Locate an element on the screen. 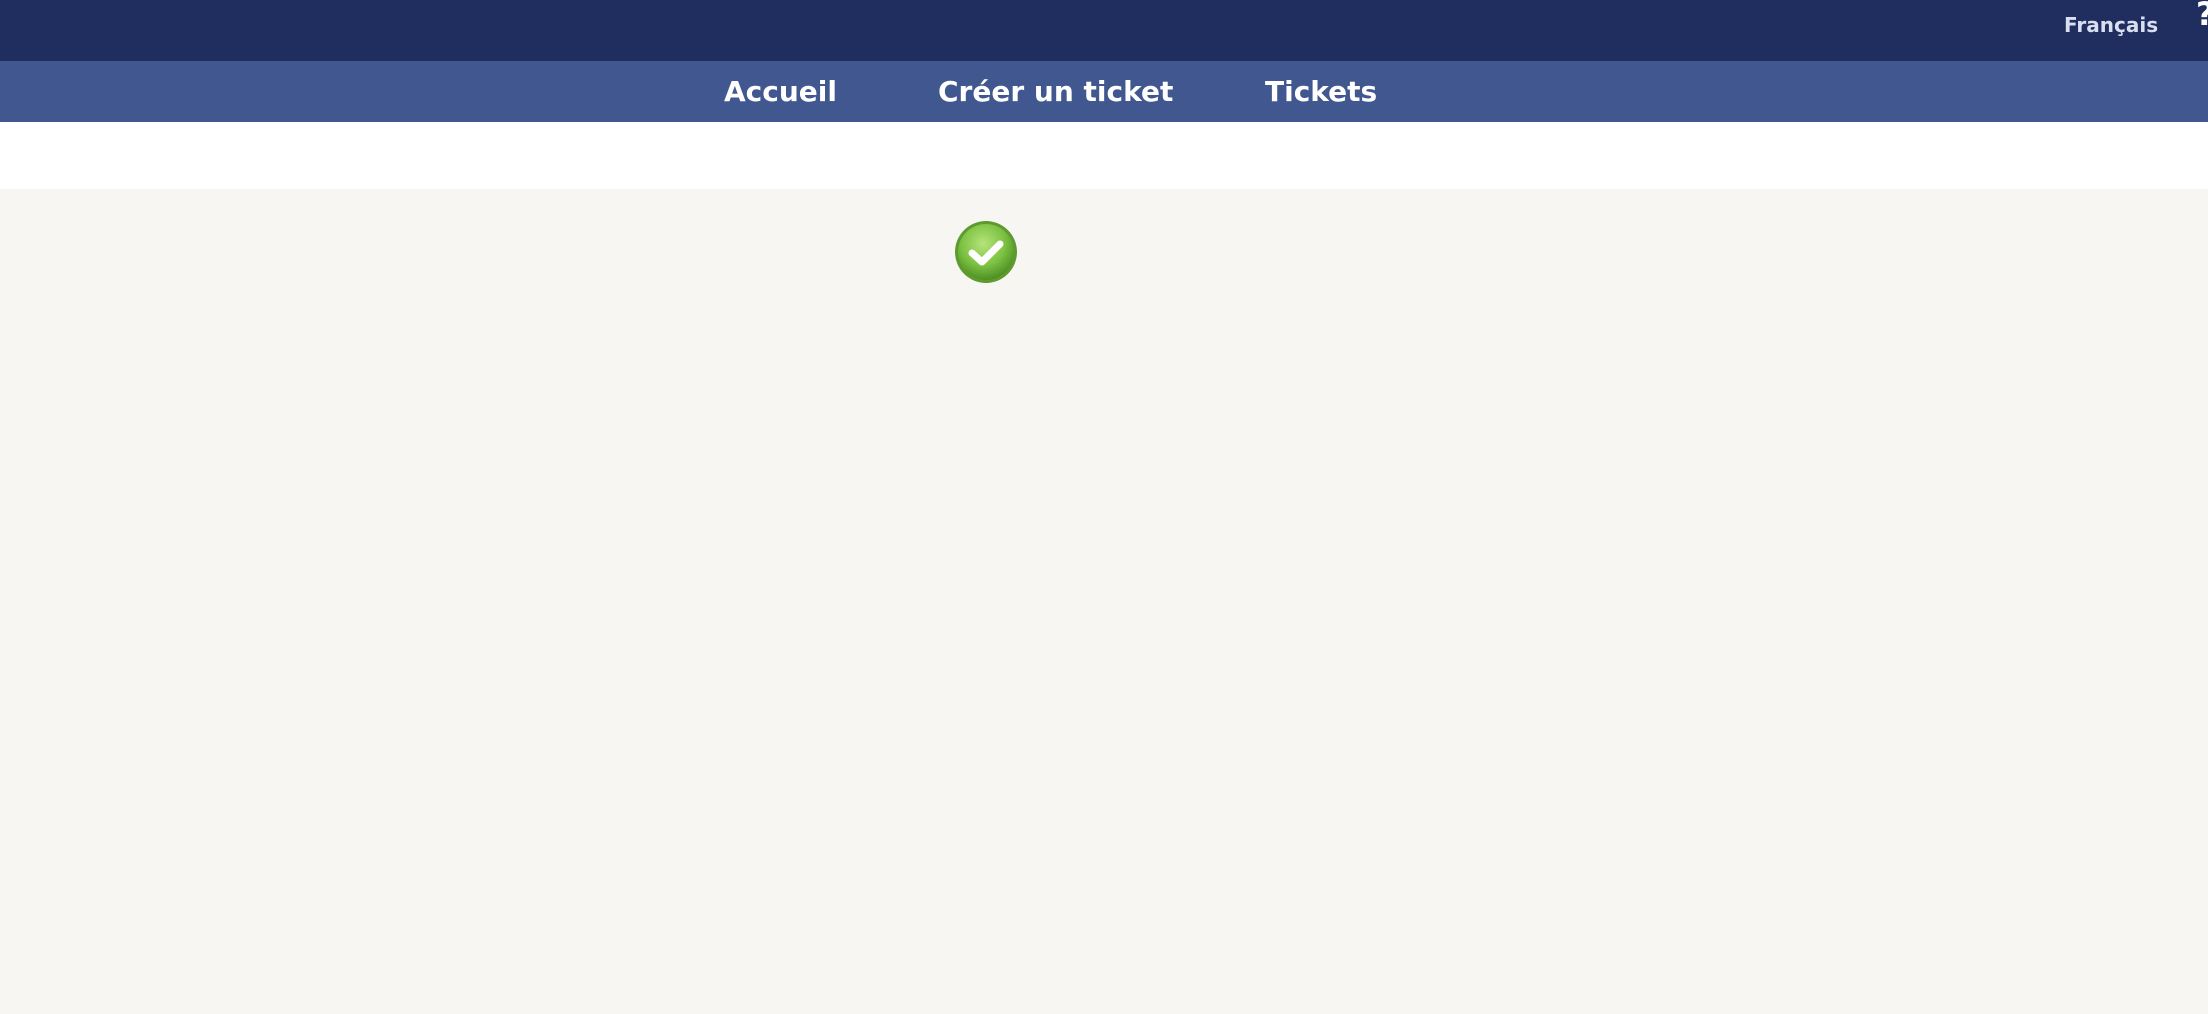 Image resolution: width=2208 pixels, height=1014 pixels. nav-item-home: Accueil is located at coordinates (780, 91).